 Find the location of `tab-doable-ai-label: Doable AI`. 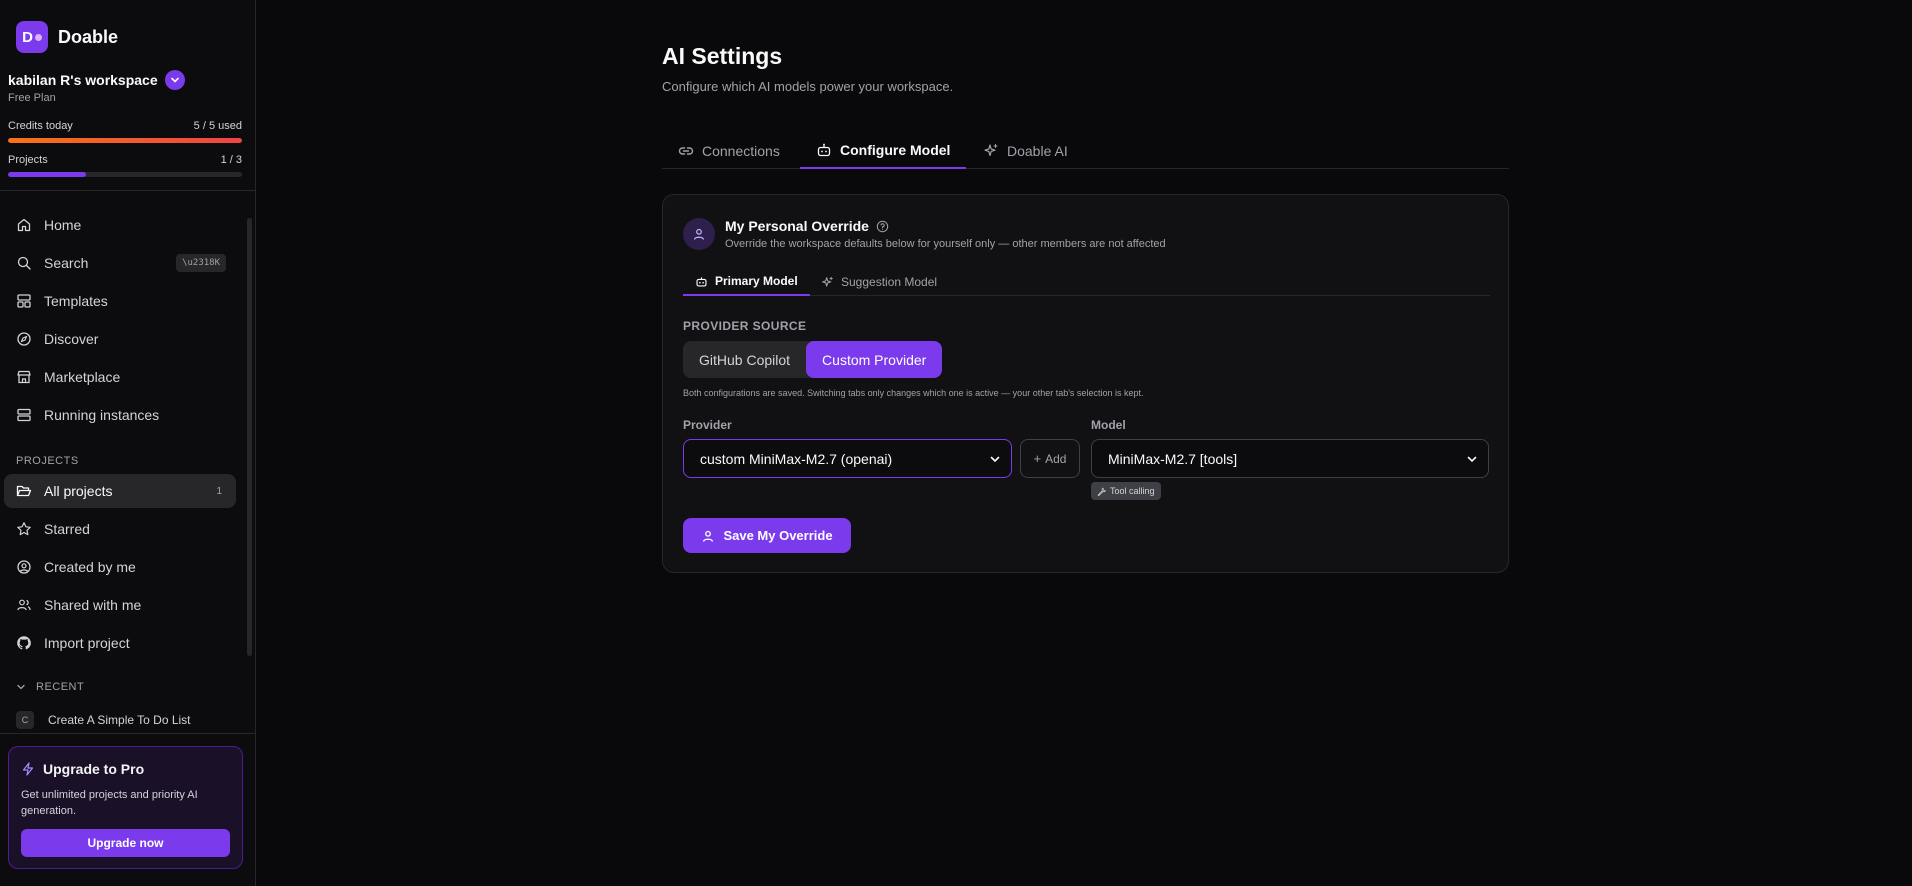

tab-doable-ai-label: Doable AI is located at coordinates (1037, 150).